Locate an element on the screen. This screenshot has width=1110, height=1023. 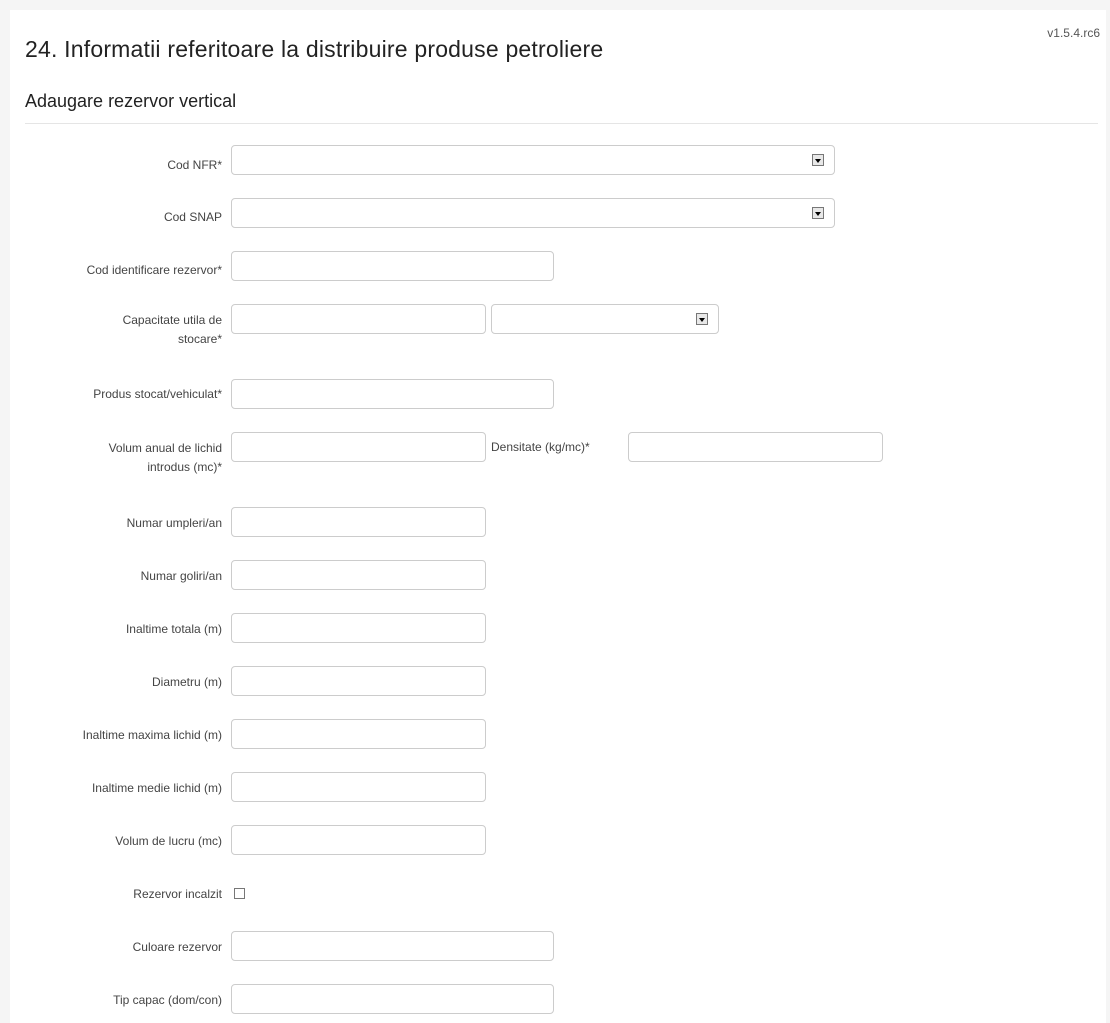
inaltime-medie-input is located at coordinates (358, 787).